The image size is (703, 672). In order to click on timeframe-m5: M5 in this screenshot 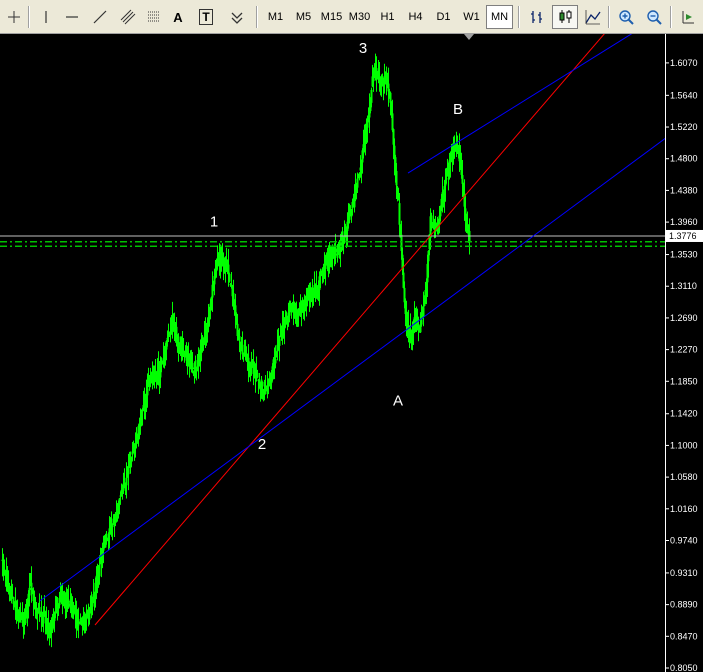, I will do `click(303, 17)`.